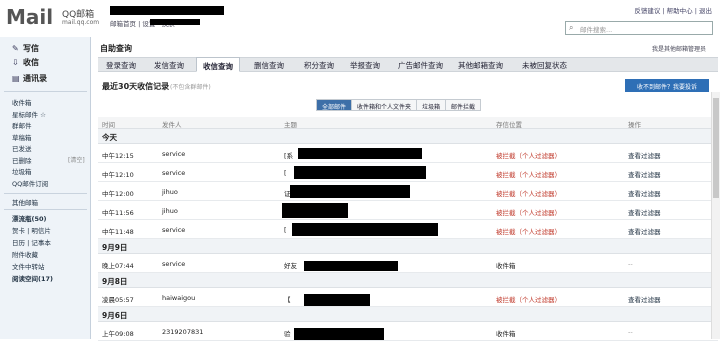 The width and height of the screenshot is (720, 341). Describe the element at coordinates (183, 332) in the screenshot. I see `row-sender: 2319207831` at that location.